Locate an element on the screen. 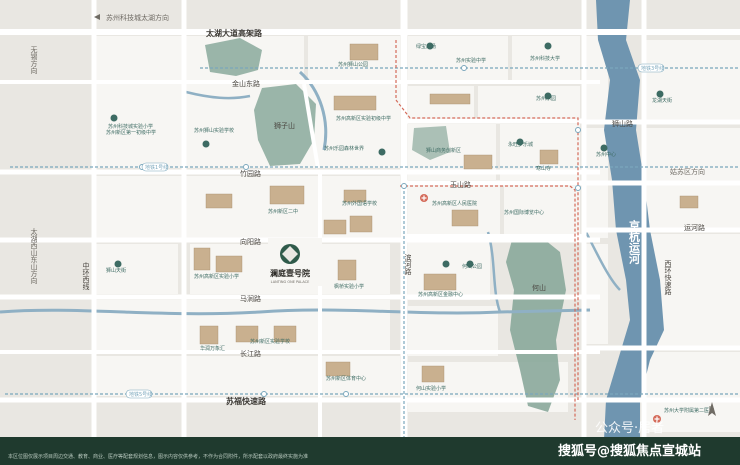 The width and height of the screenshot is (740, 465). road-xiangyang: 向阳路 is located at coordinates (250, 241).